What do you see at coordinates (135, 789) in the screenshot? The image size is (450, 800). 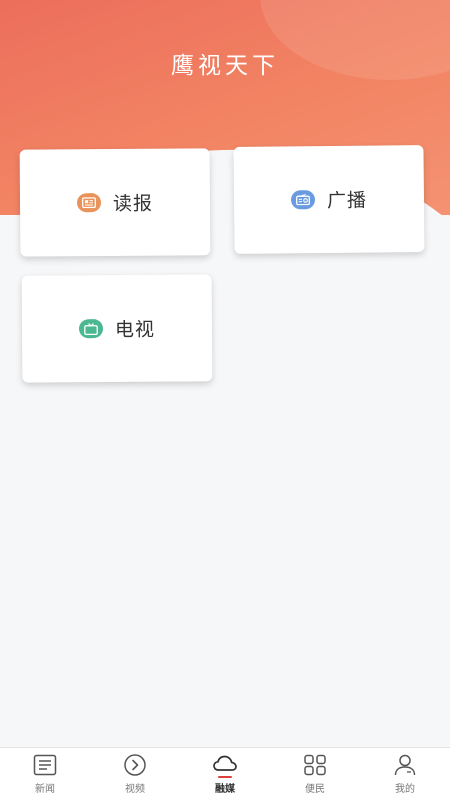 I see `tab-label: 视频` at bounding box center [135, 789].